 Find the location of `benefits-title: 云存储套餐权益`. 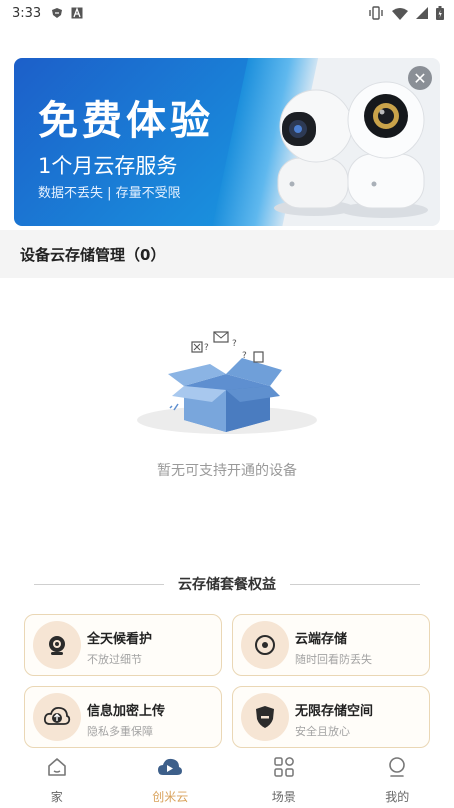

benefits-title: 云存储套餐权益 is located at coordinates (227, 585).